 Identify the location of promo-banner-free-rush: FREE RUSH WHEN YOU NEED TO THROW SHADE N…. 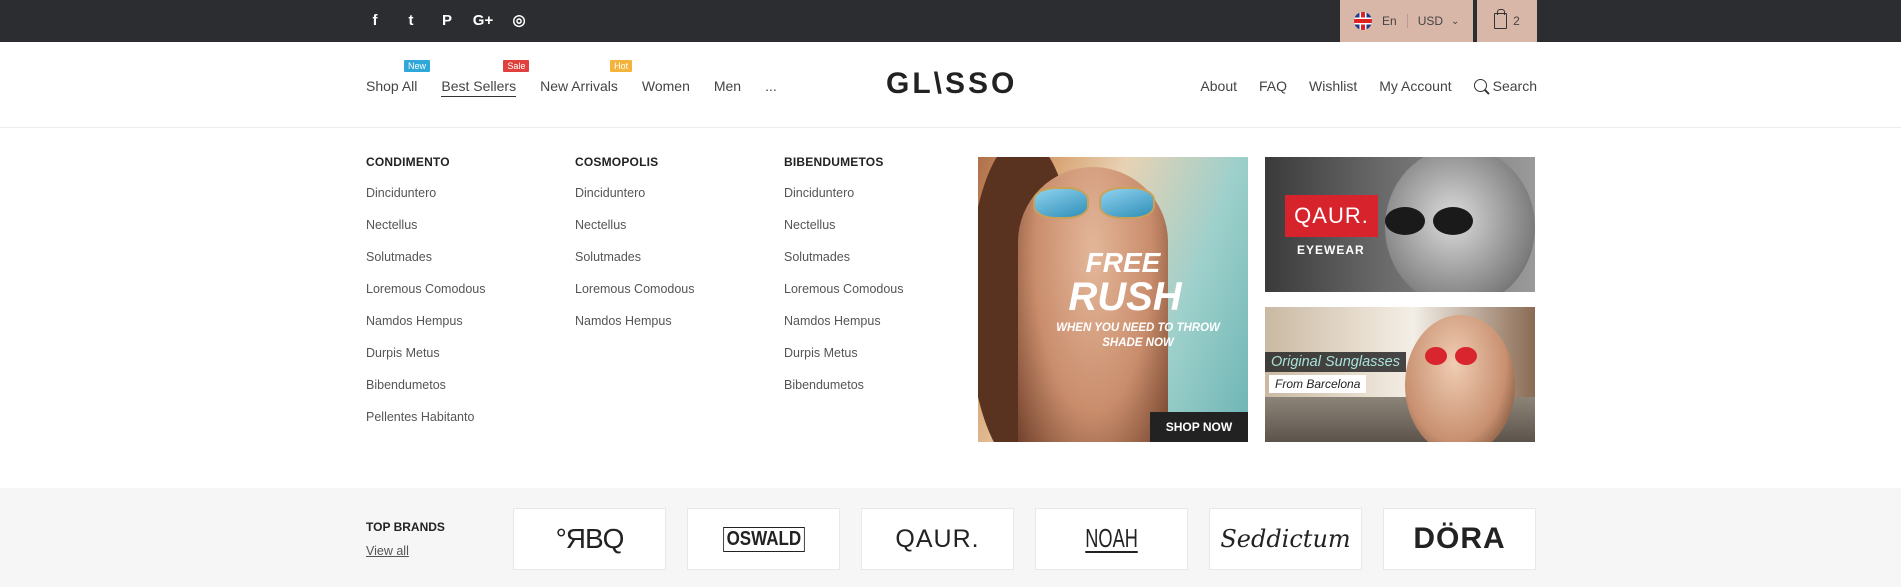
(1113, 299).